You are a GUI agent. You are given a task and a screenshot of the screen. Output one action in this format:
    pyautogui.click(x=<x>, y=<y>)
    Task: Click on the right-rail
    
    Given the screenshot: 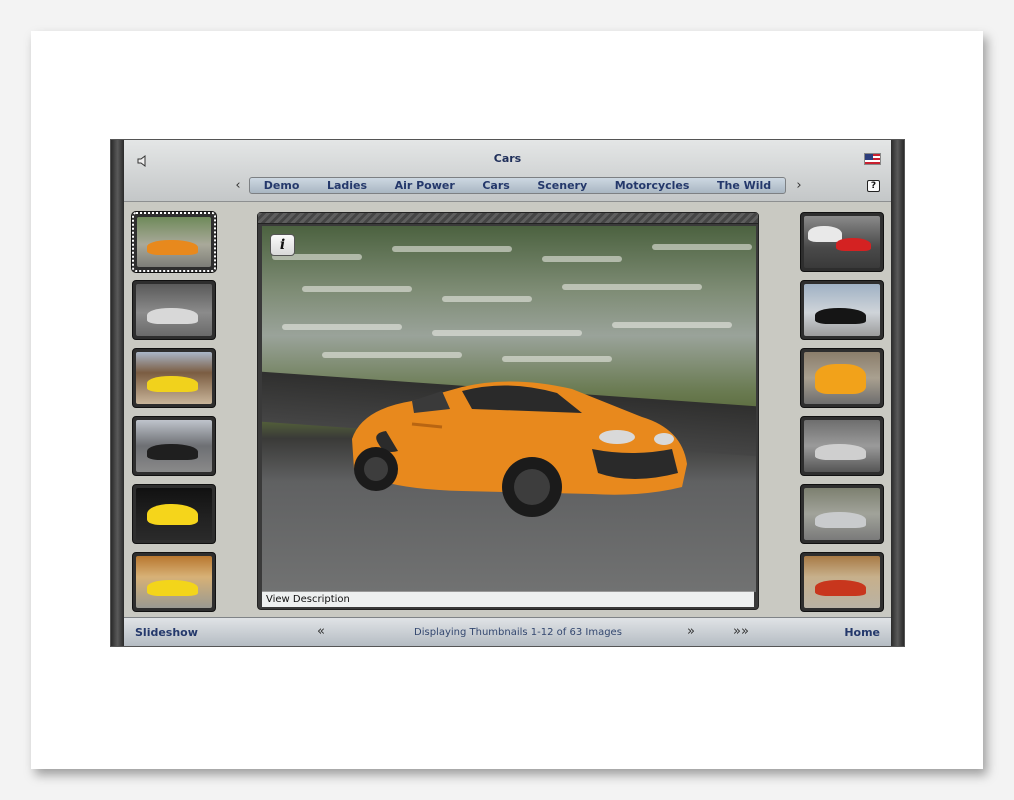 What is the action you would take?
    pyautogui.click(x=897, y=393)
    